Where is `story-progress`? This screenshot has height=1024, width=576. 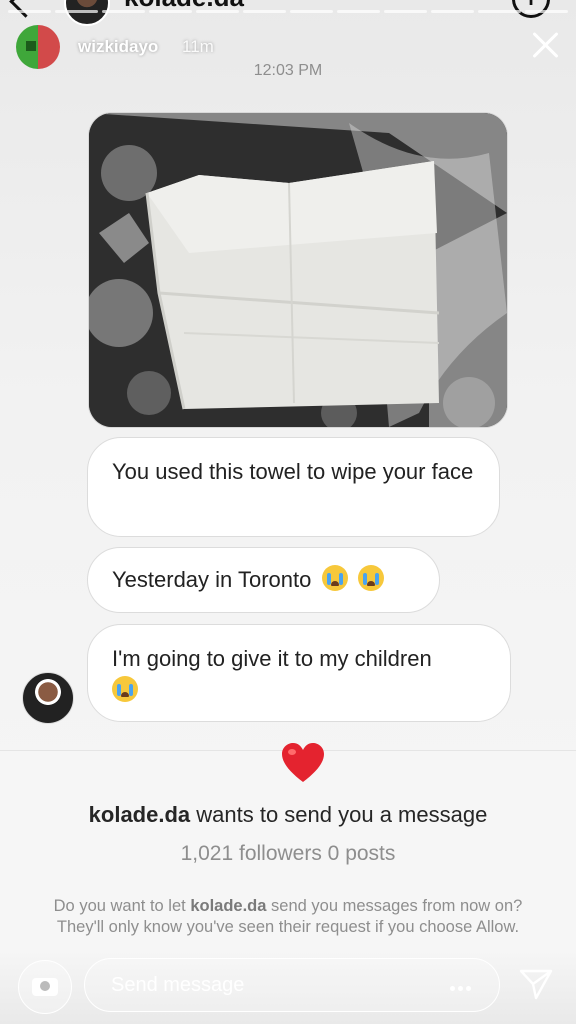 story-progress is located at coordinates (288, 11).